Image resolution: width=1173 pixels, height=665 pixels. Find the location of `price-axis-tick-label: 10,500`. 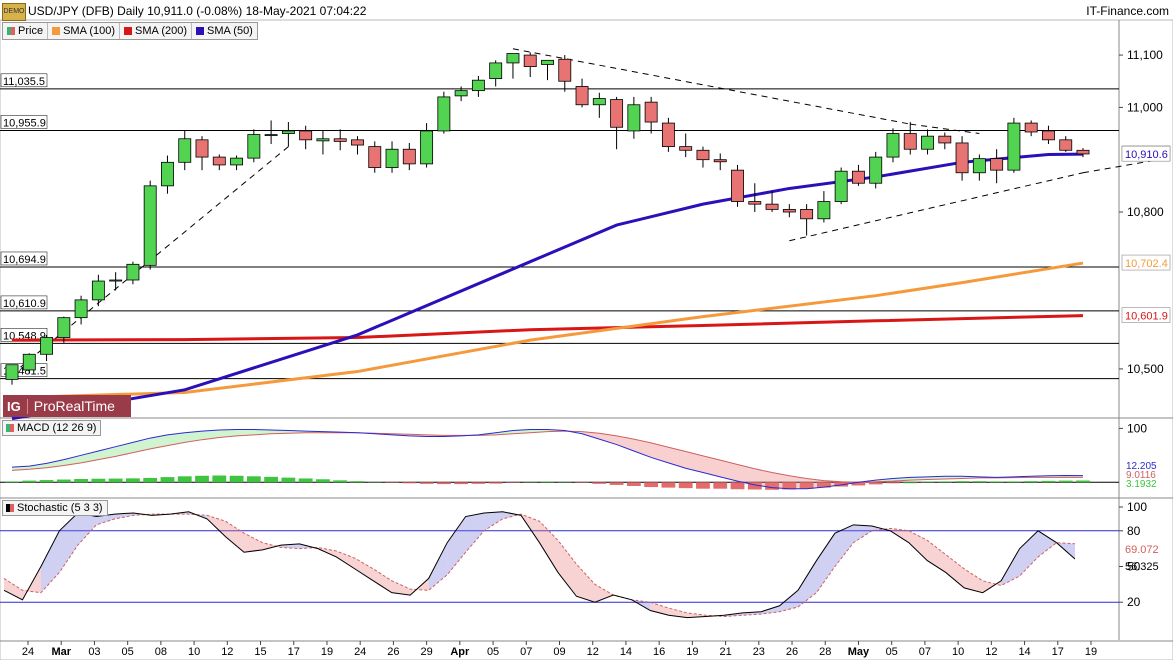

price-axis-tick-label: 10,500 is located at coordinates (1145, 369).